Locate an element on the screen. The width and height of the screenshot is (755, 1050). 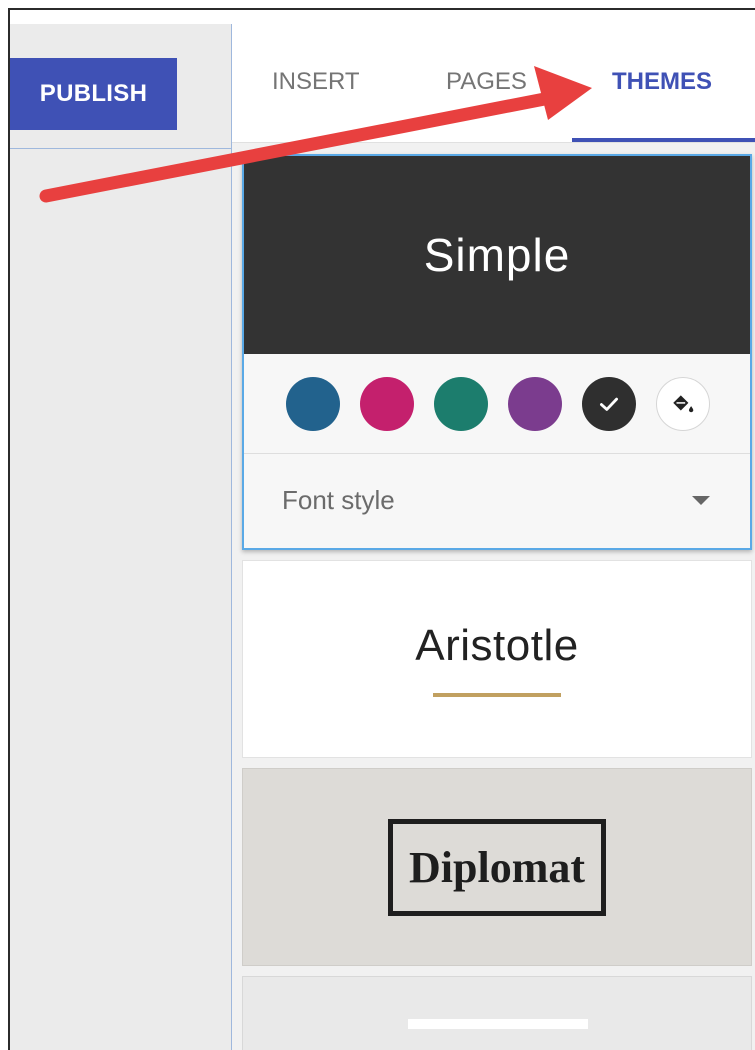
font-style-label: Font style is located at coordinates (338, 499).